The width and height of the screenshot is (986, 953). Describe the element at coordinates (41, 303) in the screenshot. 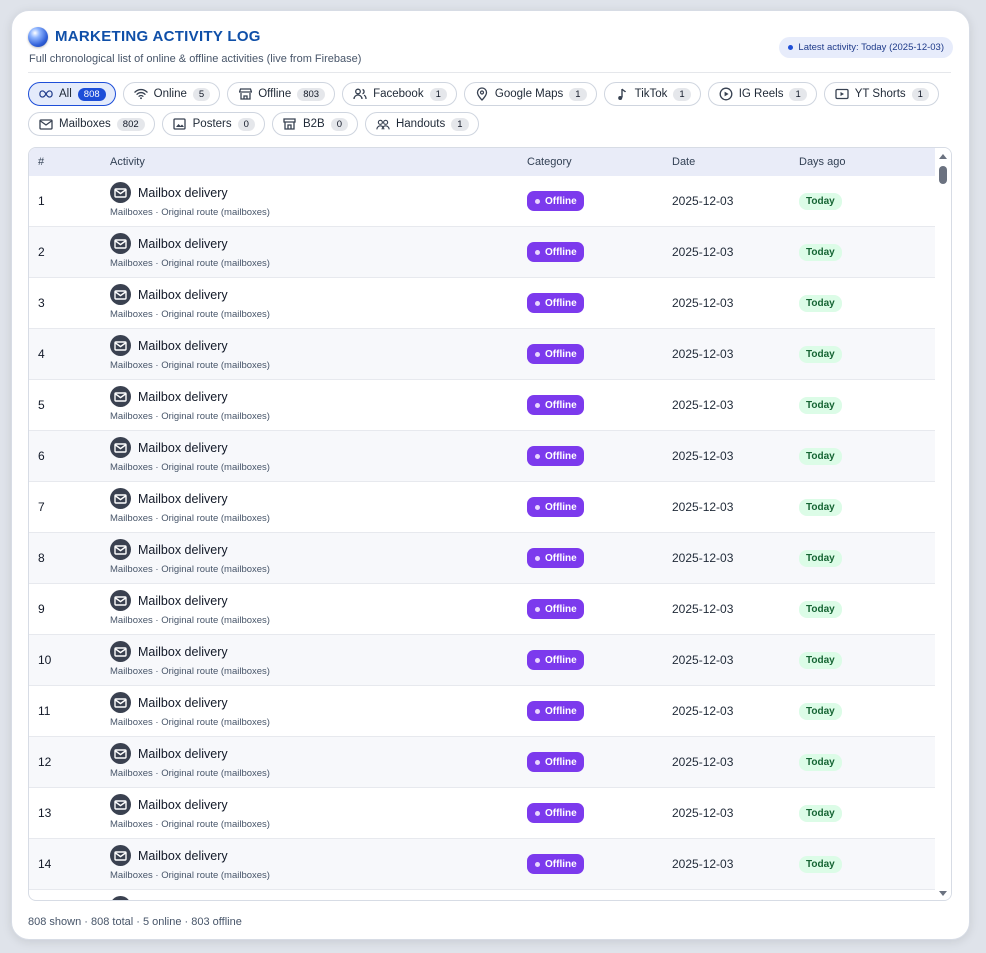

I see `row-number: 3` at that location.